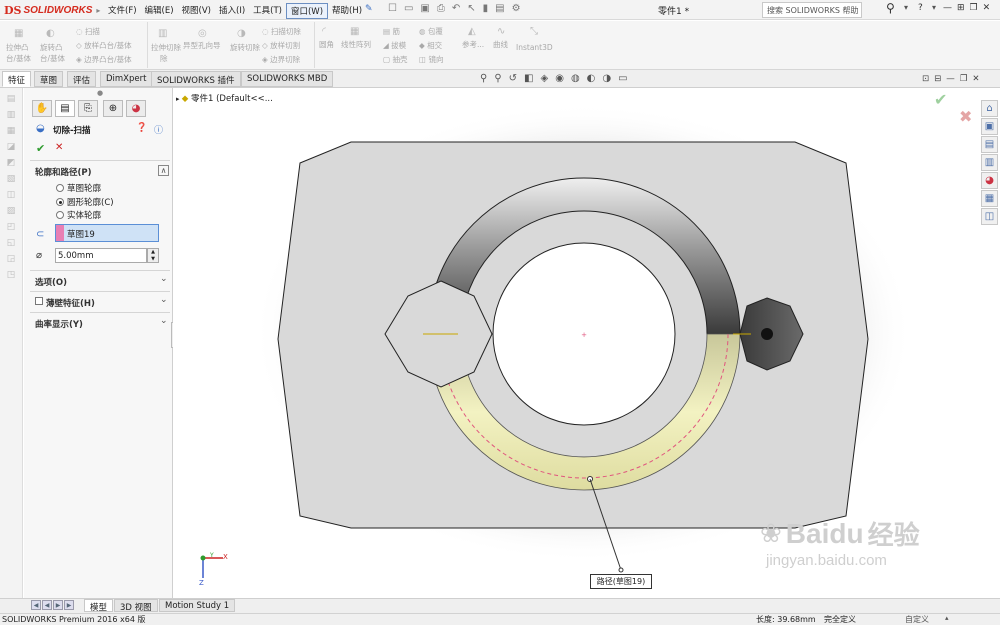 The width and height of the screenshot is (1000, 625). I want to click on ok-button: ✔, so click(40, 148).